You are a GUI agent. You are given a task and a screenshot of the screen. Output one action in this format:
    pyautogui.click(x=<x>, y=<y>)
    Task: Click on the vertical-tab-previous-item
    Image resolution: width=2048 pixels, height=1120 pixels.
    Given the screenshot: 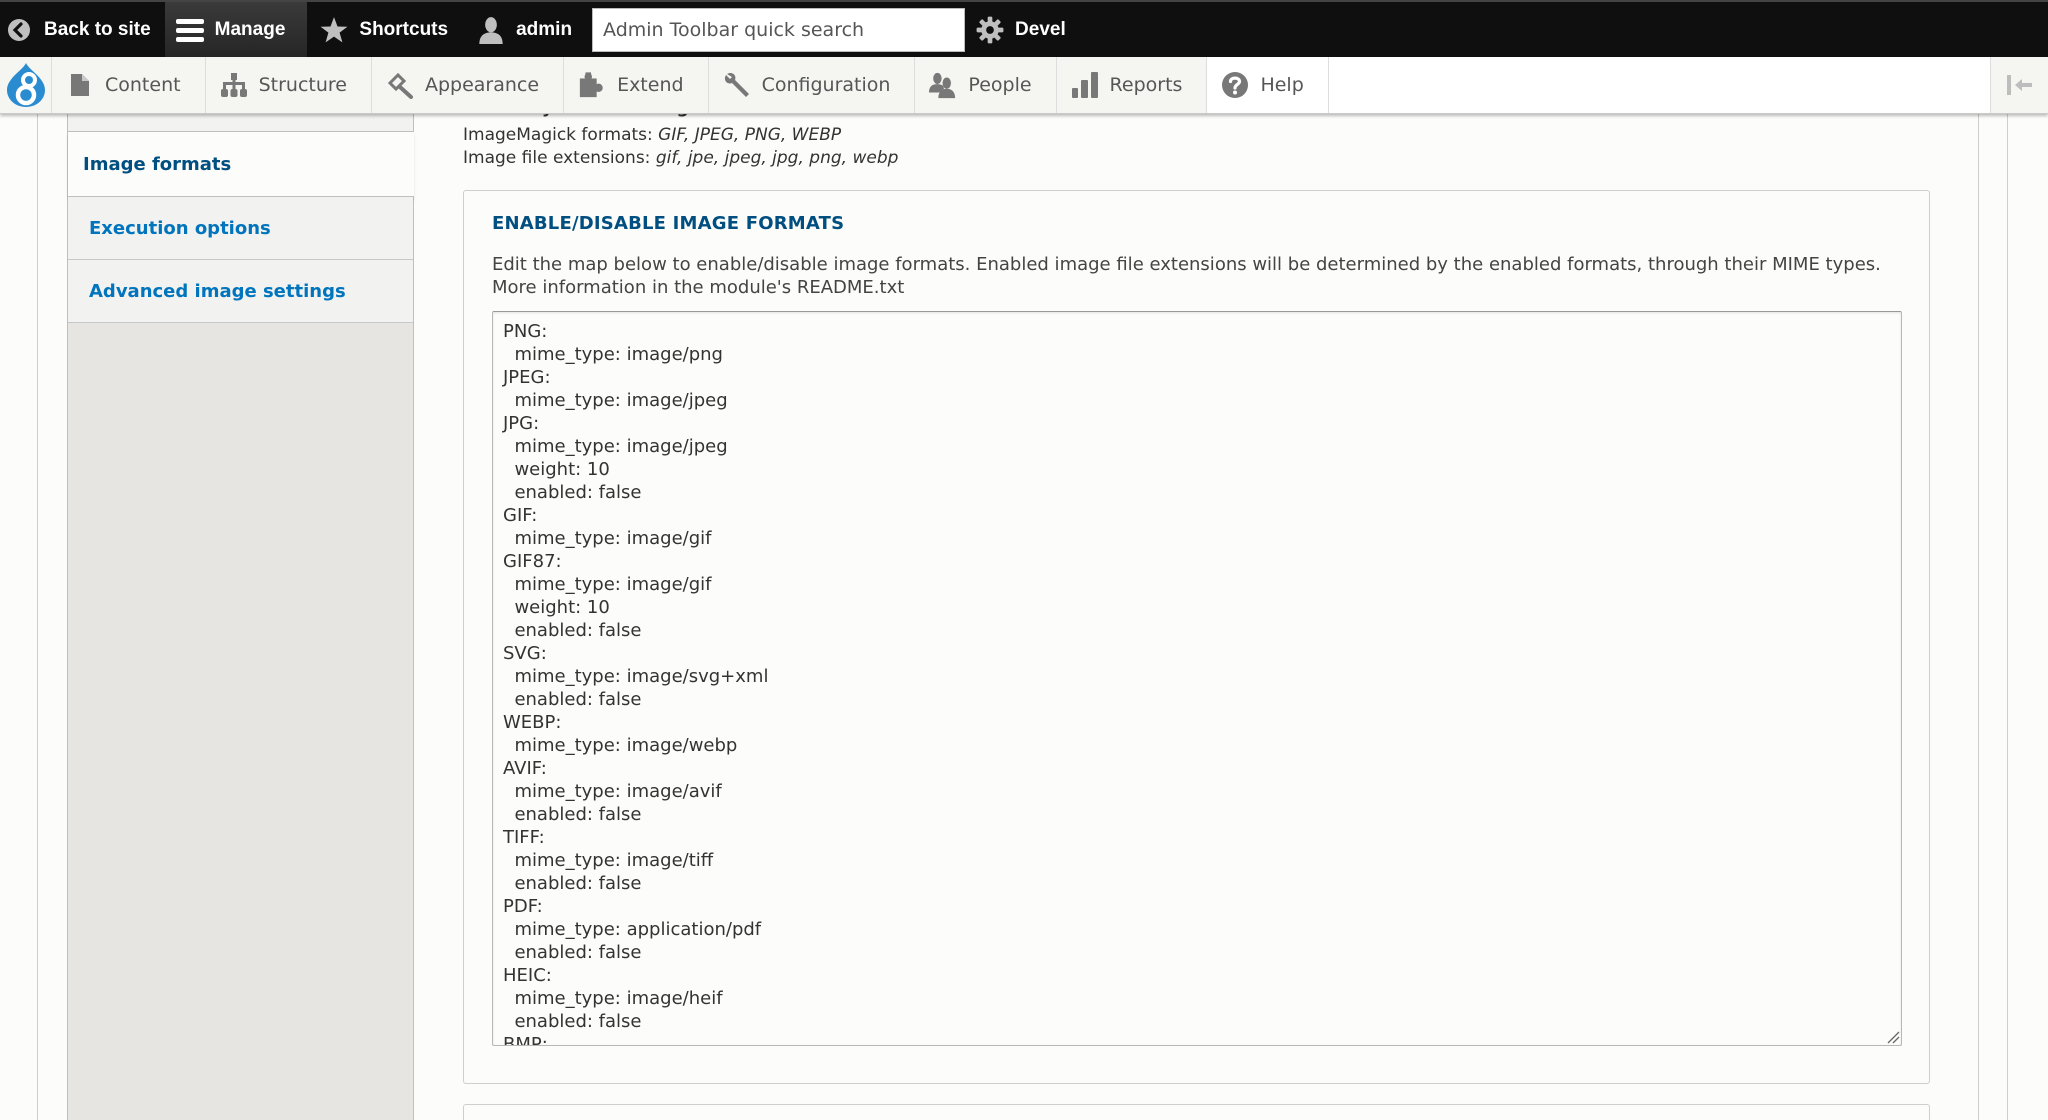 What is the action you would take?
    pyautogui.click(x=240, y=123)
    